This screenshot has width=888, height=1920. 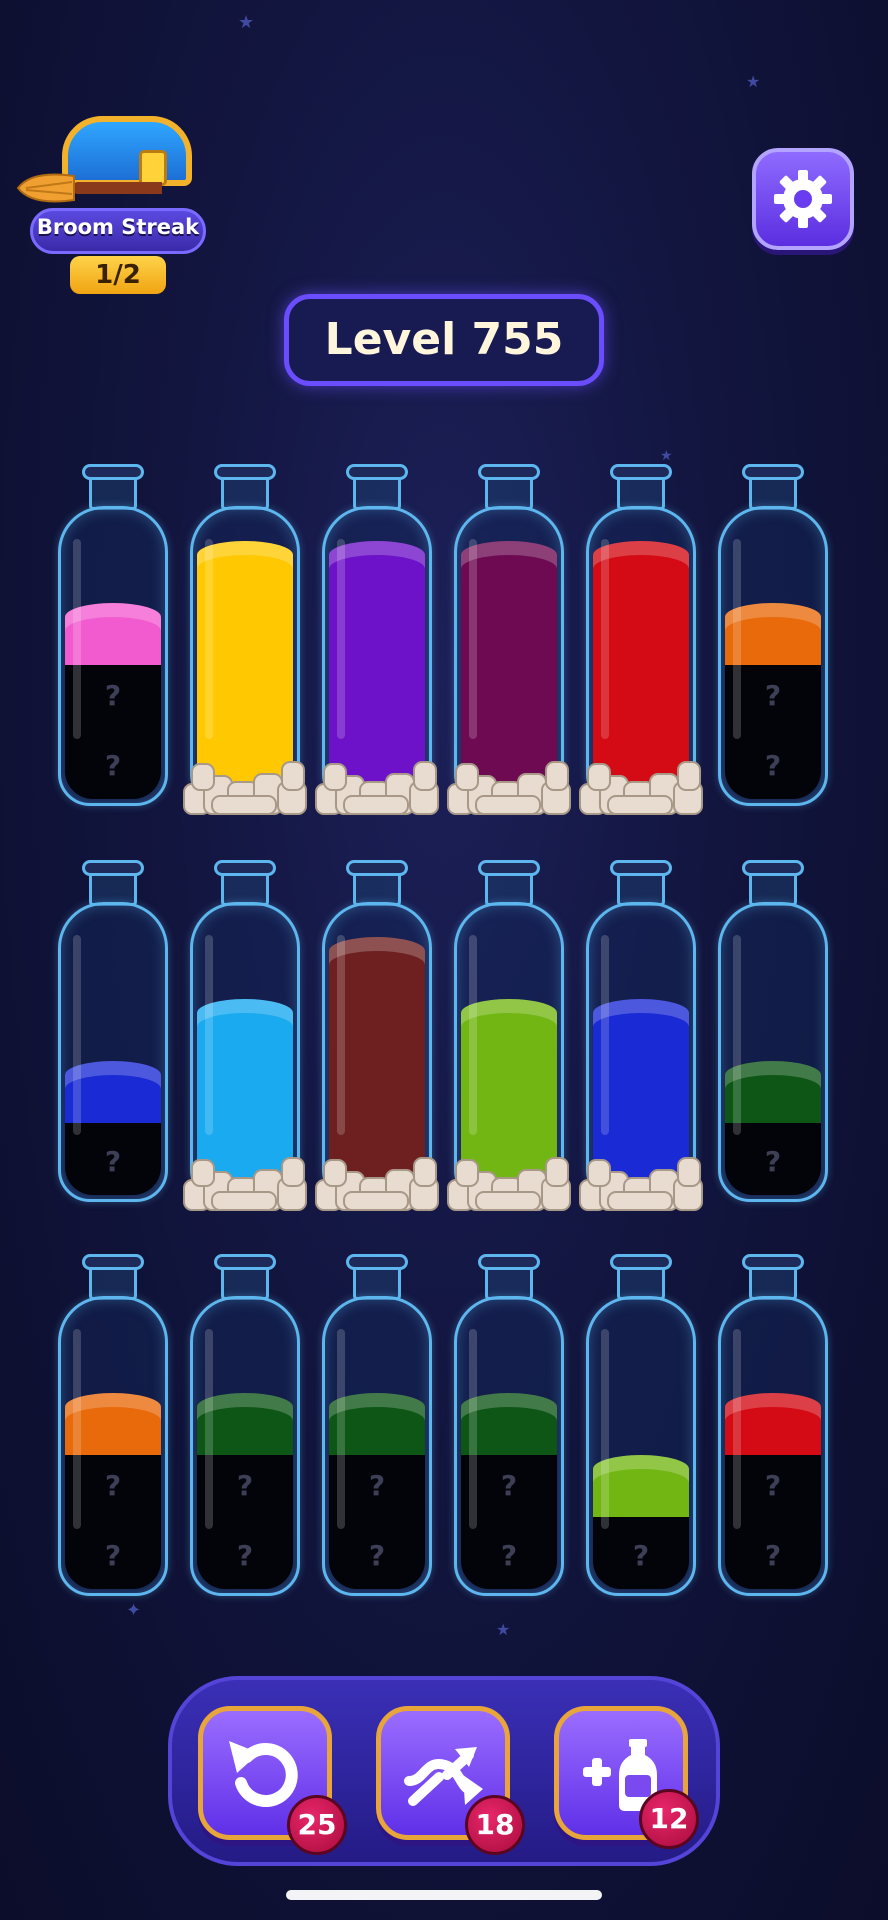 I want to click on undo-button: 25, so click(x=272, y=1780).